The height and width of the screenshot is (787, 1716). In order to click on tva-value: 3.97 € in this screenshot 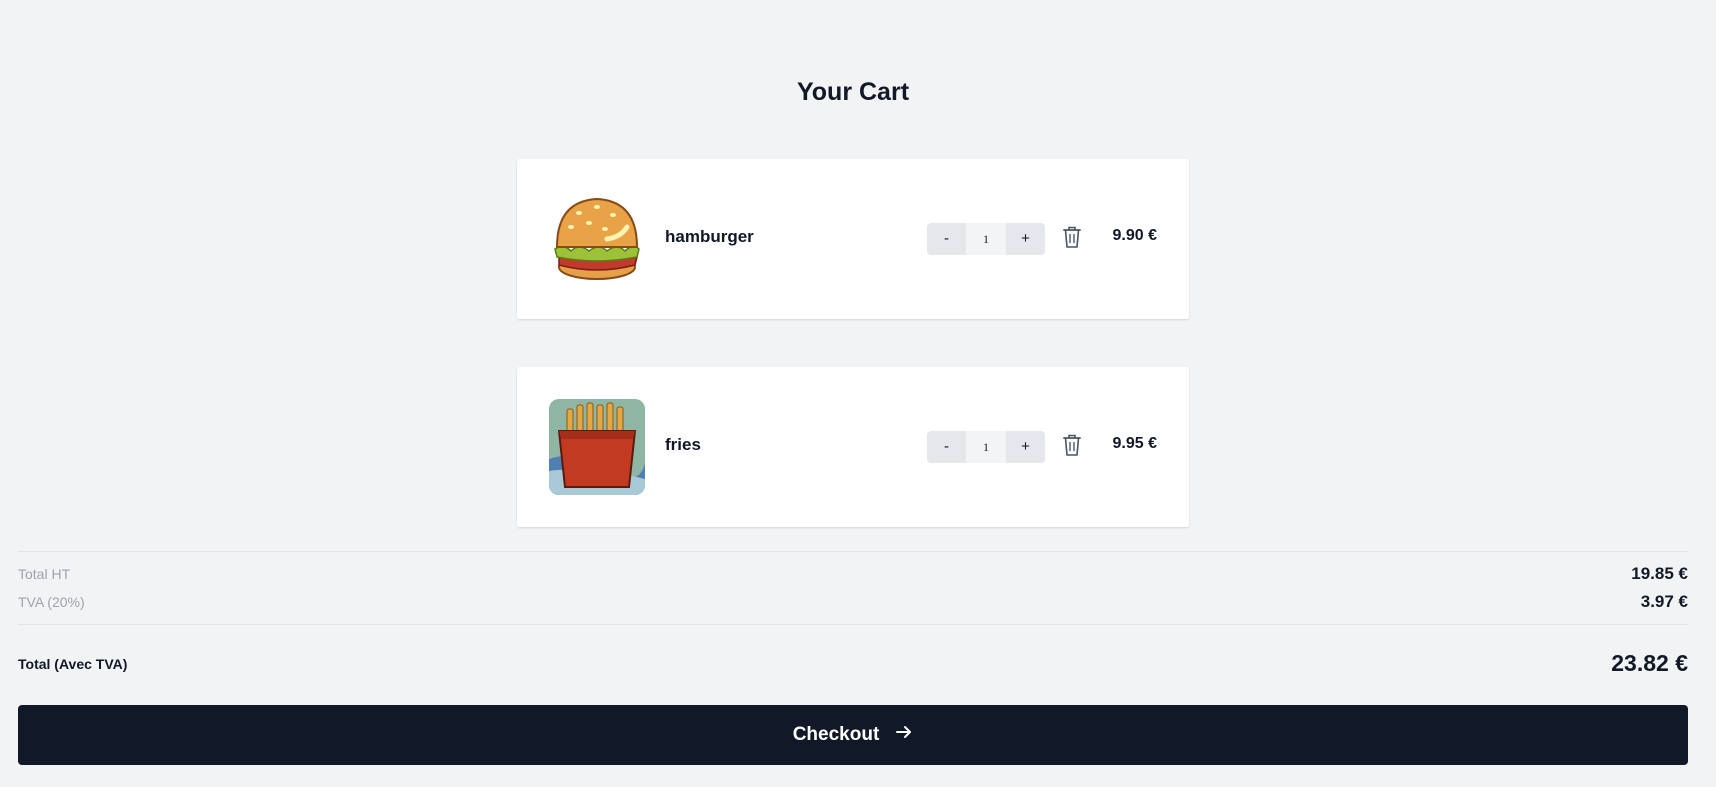, I will do `click(1664, 601)`.